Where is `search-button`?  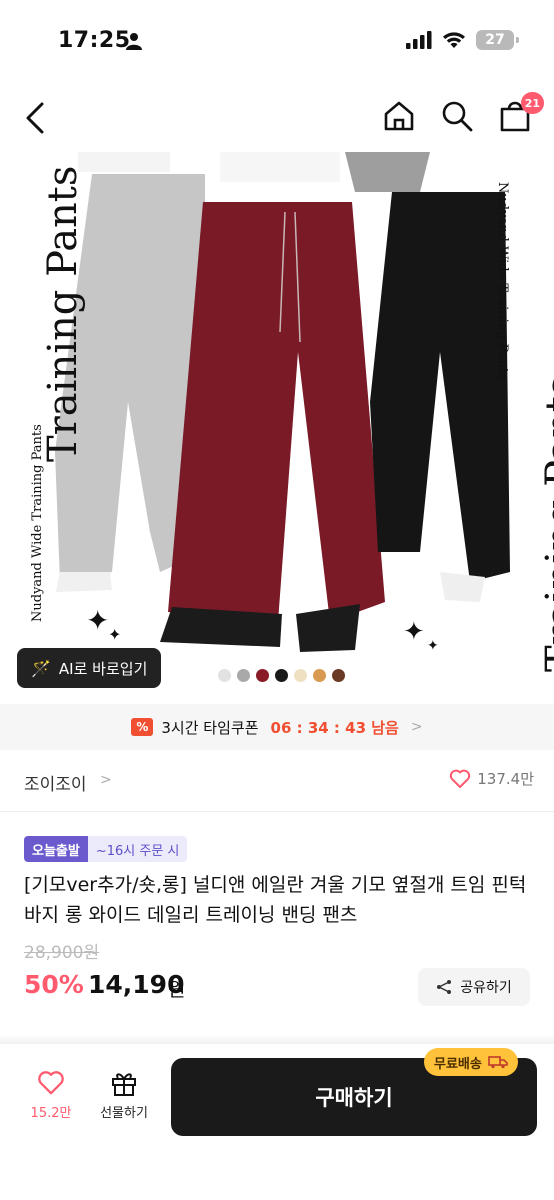 search-button is located at coordinates (457, 116).